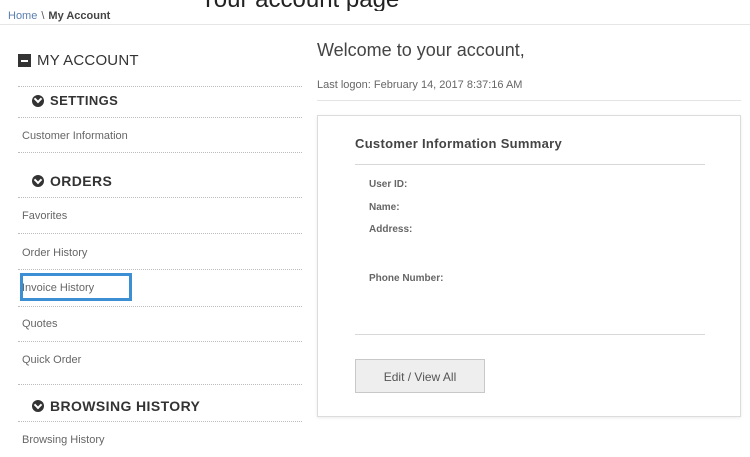  What do you see at coordinates (88, 60) in the screenshot?
I see `my-account-title: MY ACCOUNT` at bounding box center [88, 60].